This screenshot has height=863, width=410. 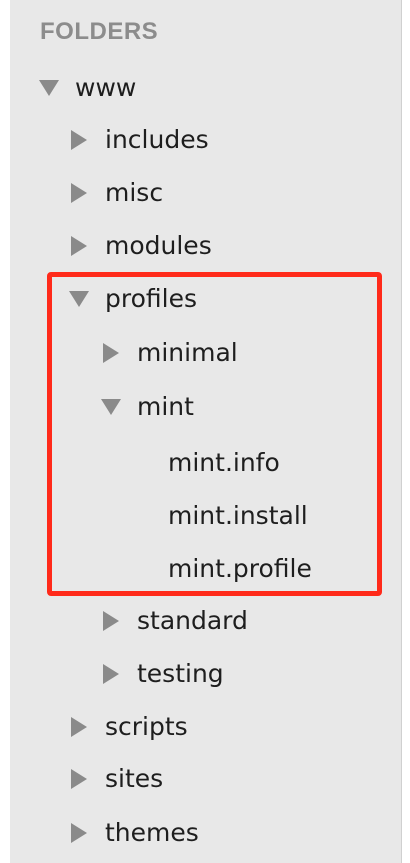 What do you see at coordinates (192, 620) in the screenshot?
I see `tree-item-label: standard` at bounding box center [192, 620].